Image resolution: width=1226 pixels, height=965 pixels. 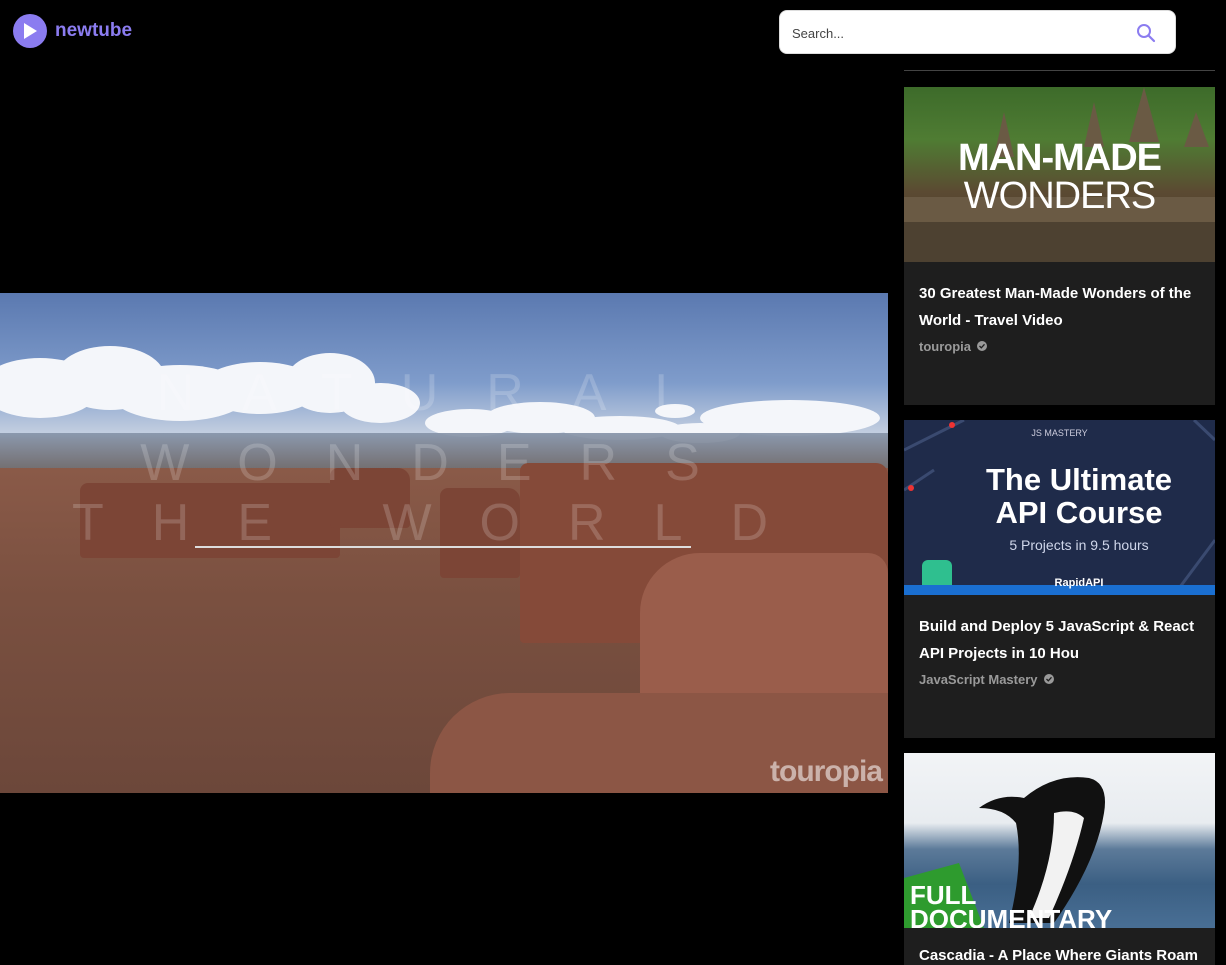 What do you see at coordinates (1059, 679) in the screenshot?
I see `channel-name-row: JavaScript Mastery` at bounding box center [1059, 679].